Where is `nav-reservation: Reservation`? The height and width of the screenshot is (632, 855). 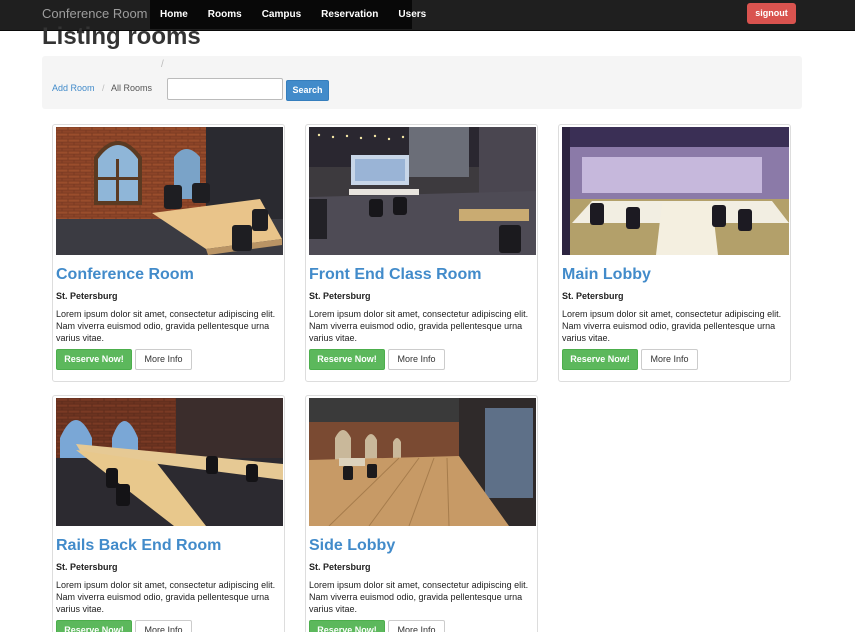
nav-reservation: Reservation is located at coordinates (349, 14).